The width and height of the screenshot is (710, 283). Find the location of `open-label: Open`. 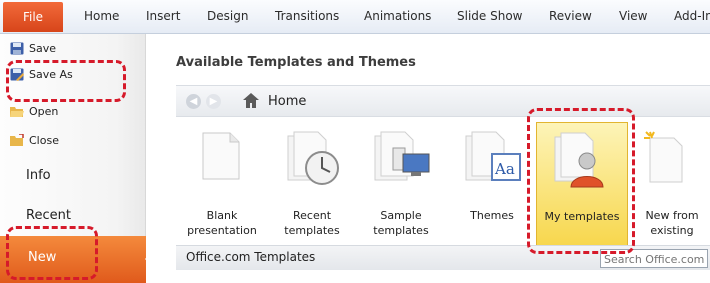

open-label: Open is located at coordinates (44, 111).